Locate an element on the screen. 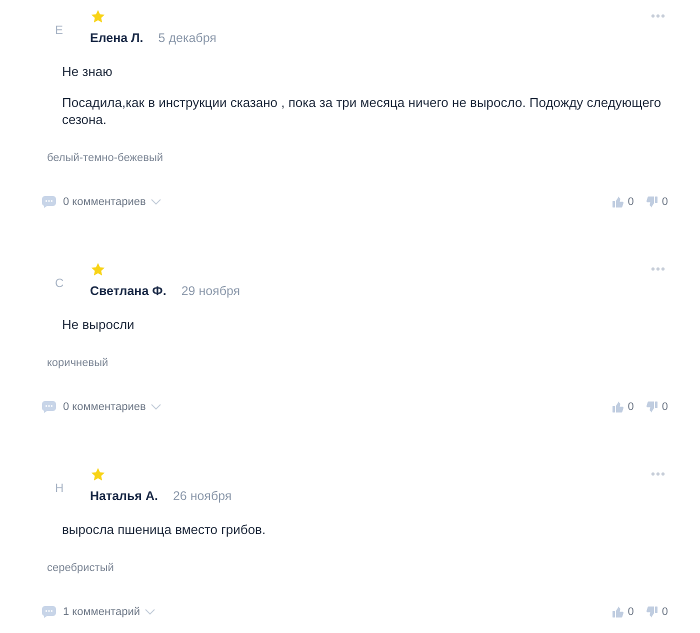 This screenshot has height=633, width=700. avatar-initial: Е is located at coordinates (59, 30).